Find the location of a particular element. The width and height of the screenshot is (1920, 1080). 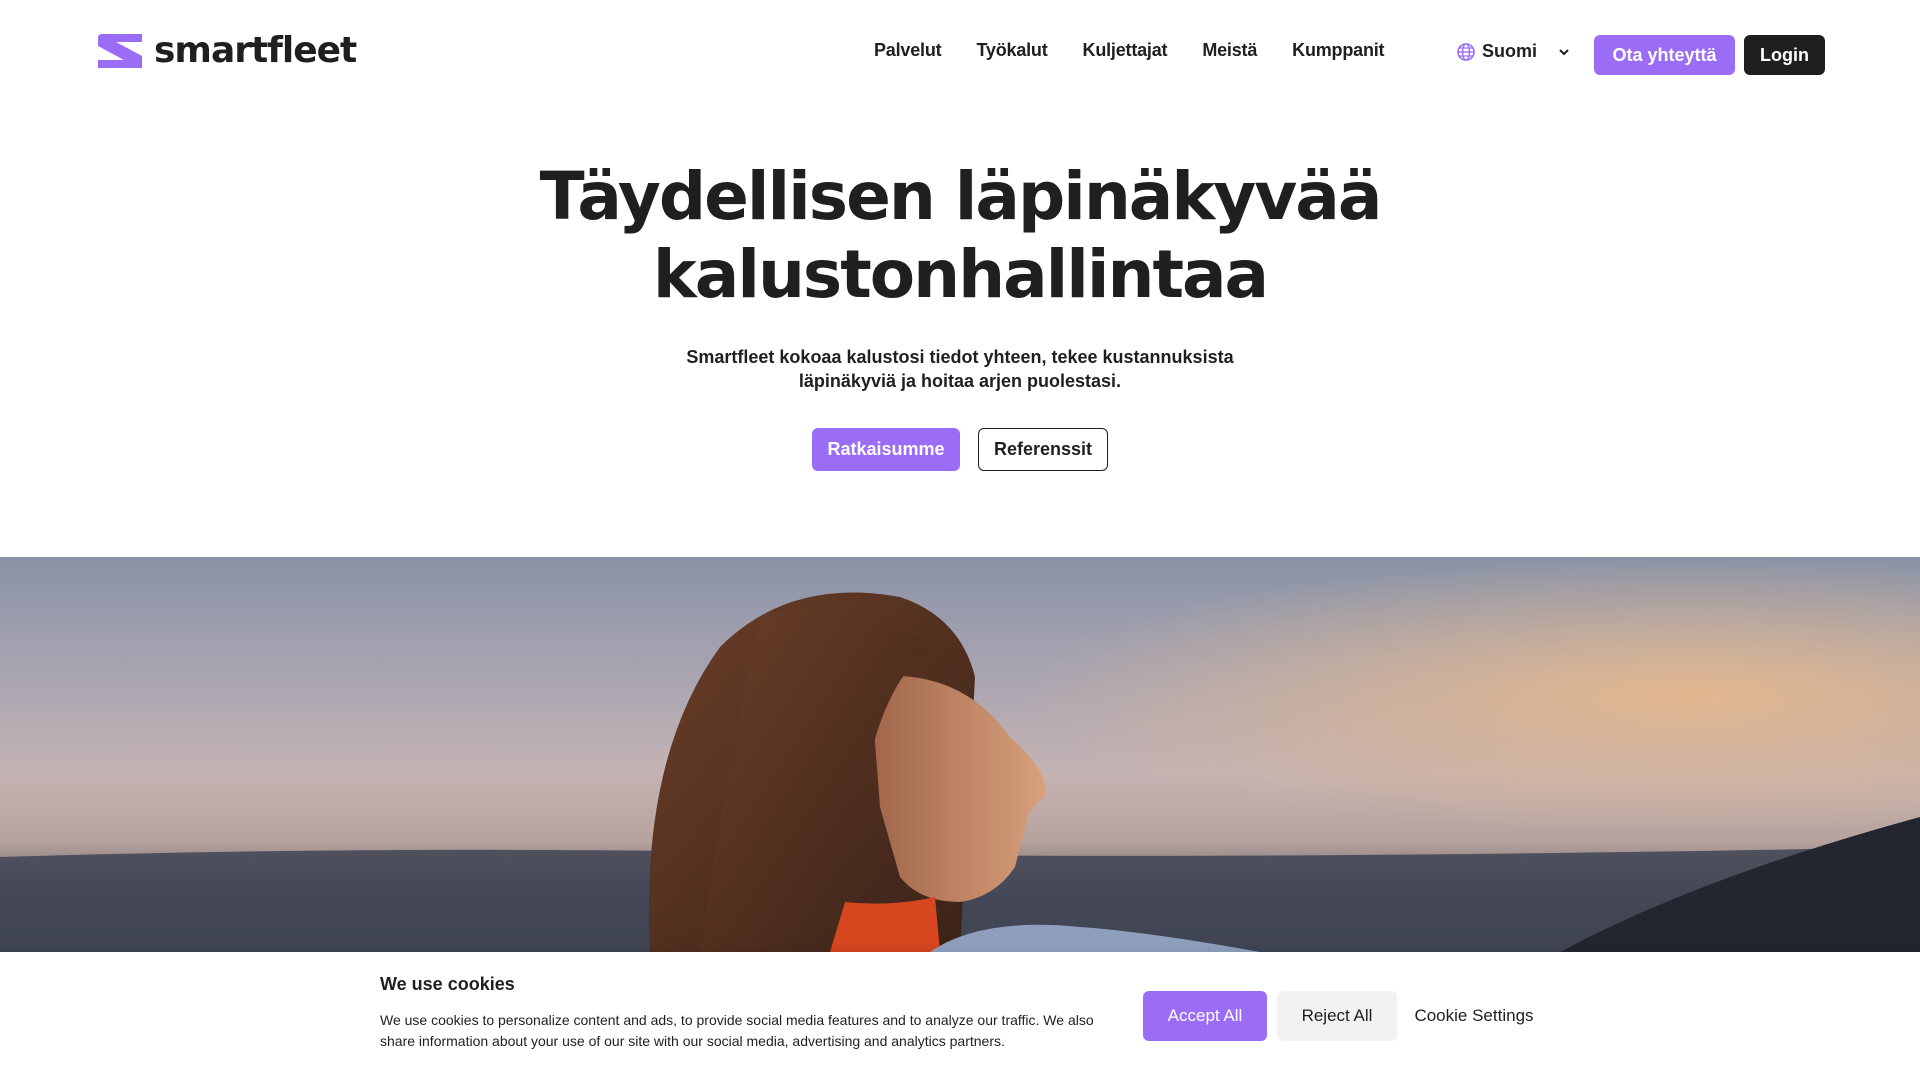

login-button: Login is located at coordinates (1784, 55).